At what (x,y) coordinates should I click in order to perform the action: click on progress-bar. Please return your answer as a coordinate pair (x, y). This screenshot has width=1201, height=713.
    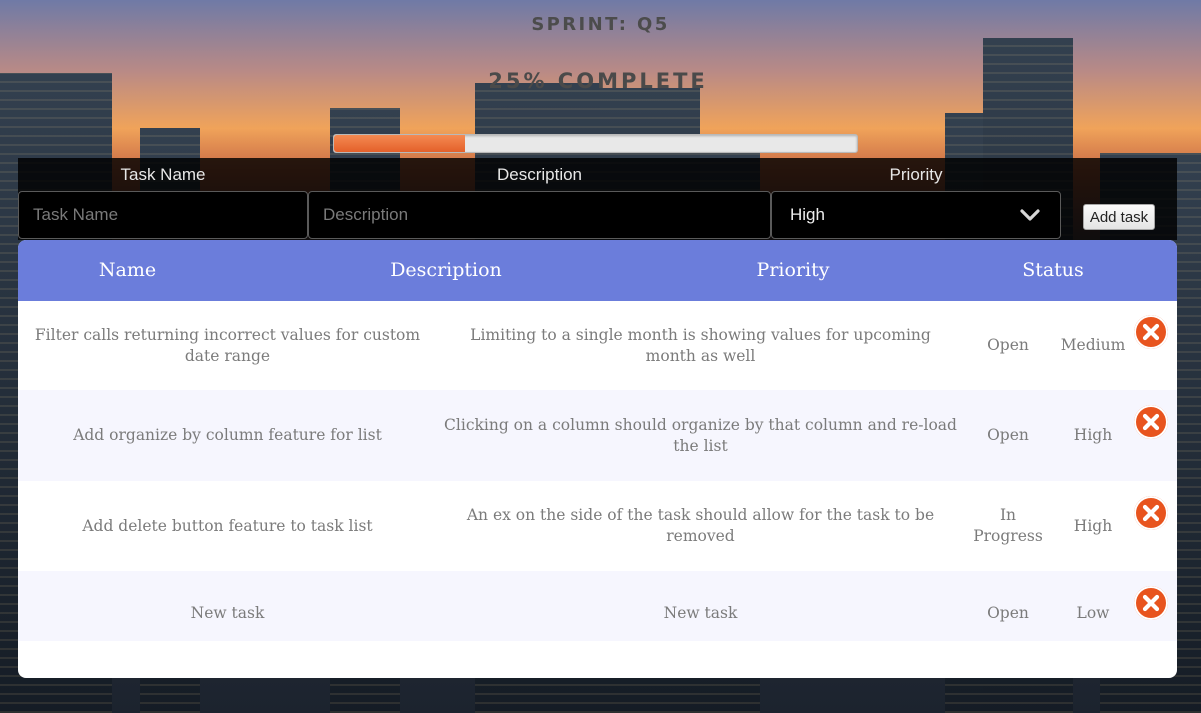
    Looking at the image, I should click on (595, 143).